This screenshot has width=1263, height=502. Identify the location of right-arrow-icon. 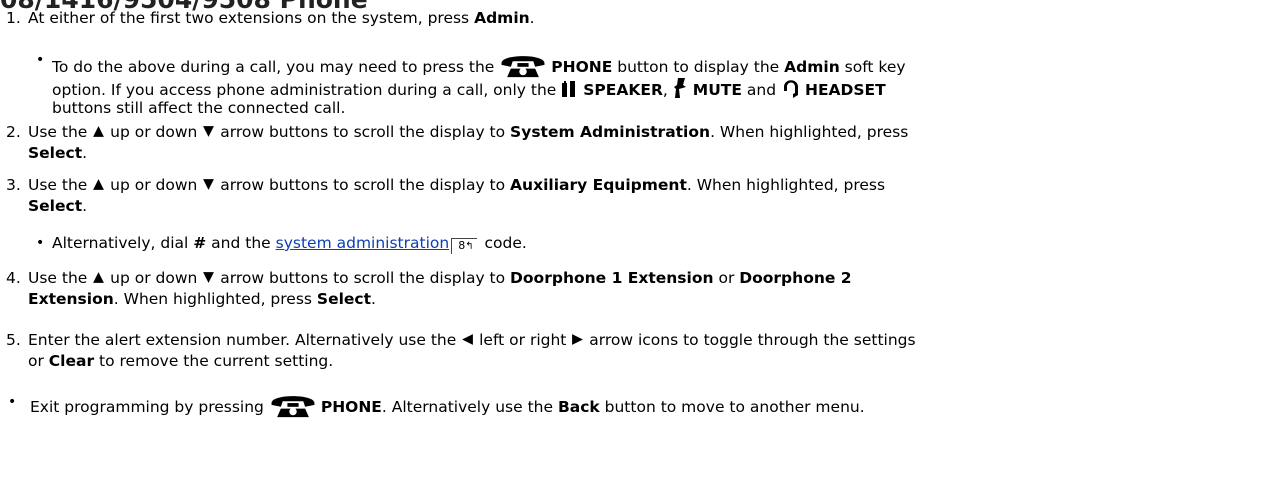
(577, 339).